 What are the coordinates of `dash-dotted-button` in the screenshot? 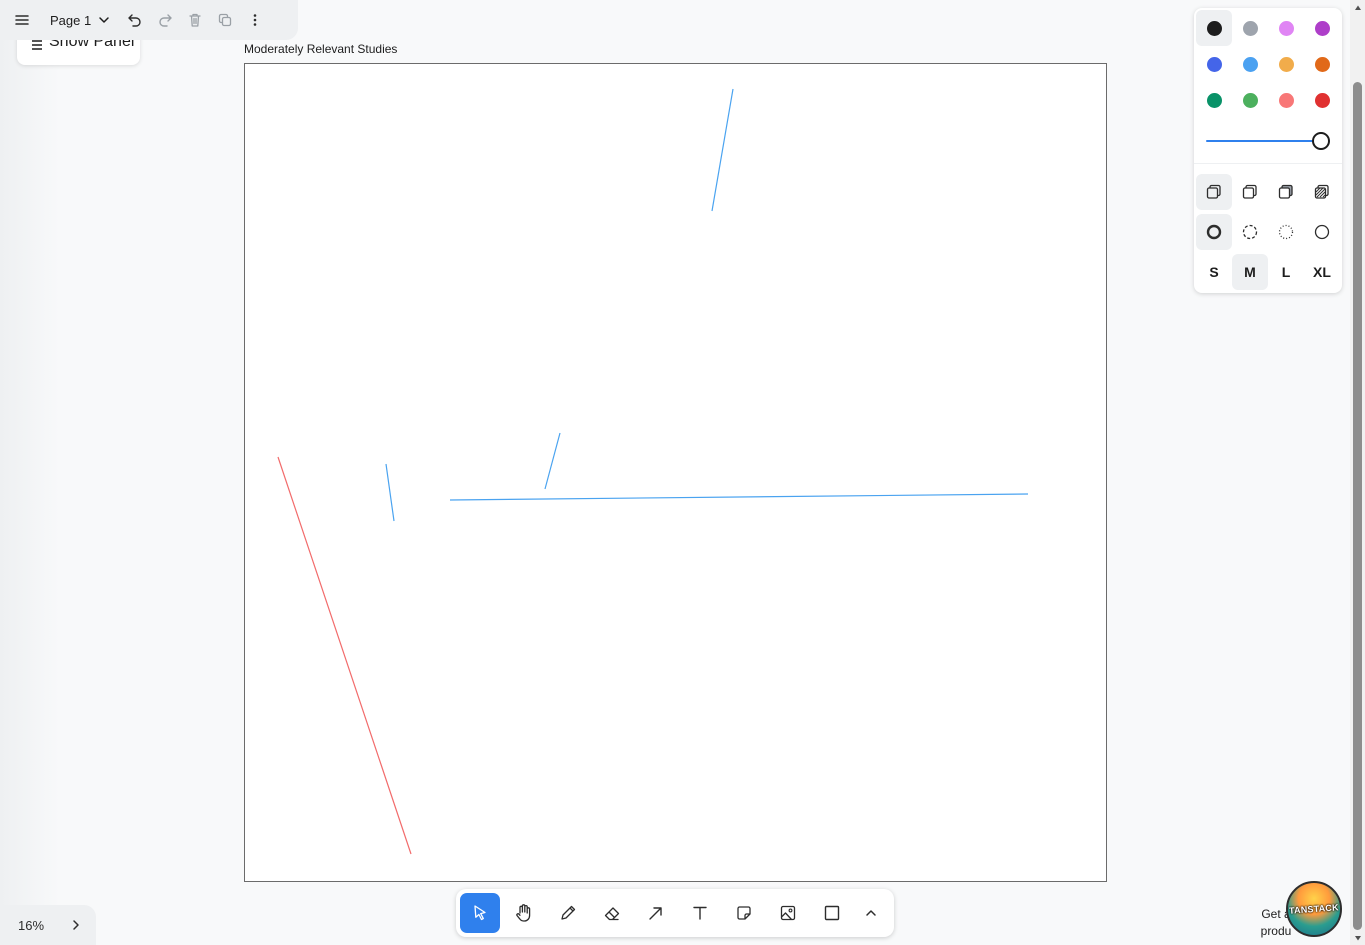 It's located at (1286, 232).